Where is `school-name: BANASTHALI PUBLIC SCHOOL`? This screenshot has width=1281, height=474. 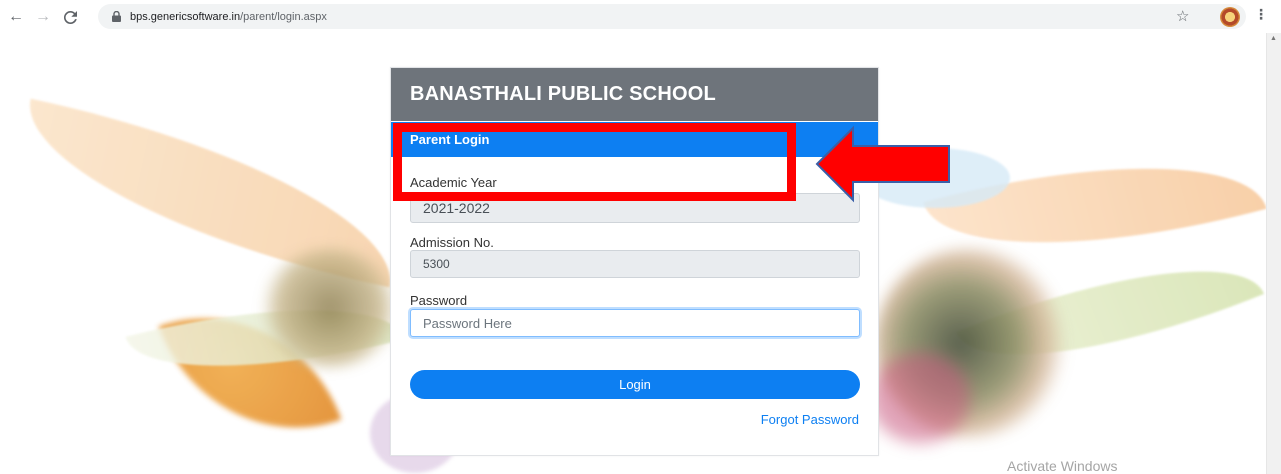
school-name: BANASTHALI PUBLIC SCHOOL is located at coordinates (563, 94).